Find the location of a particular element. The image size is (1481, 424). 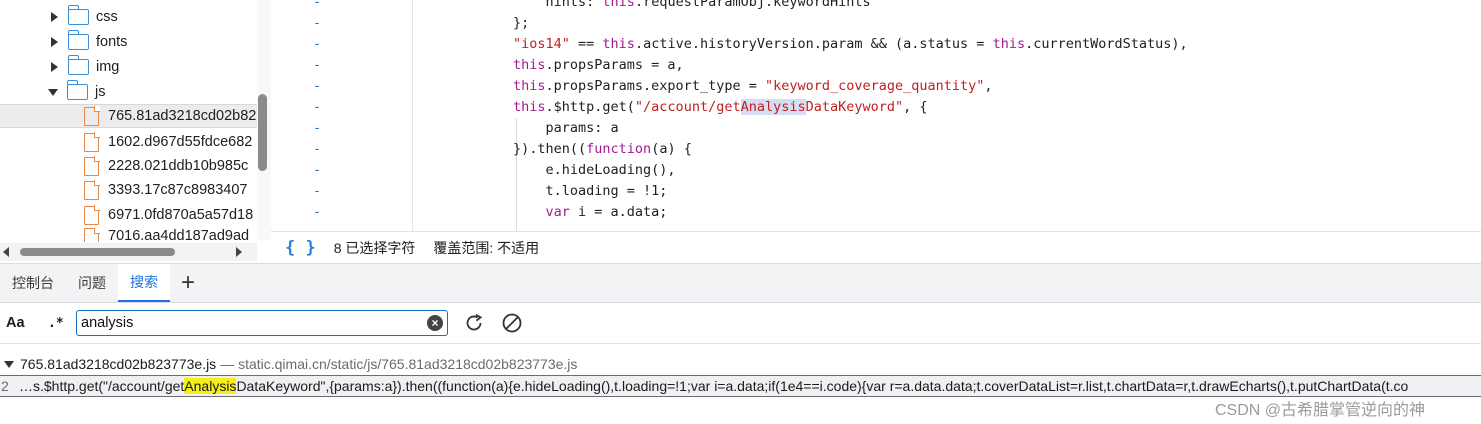

code-token: DataKeyword" is located at coordinates (854, 107).